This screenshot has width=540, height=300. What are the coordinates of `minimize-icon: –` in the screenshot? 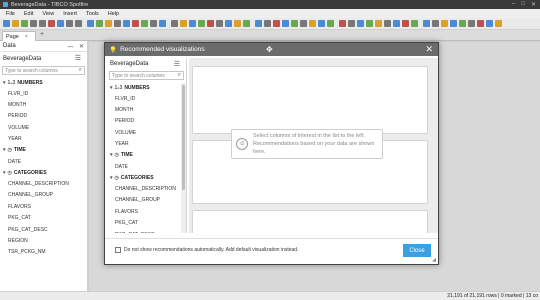 It's located at (513, 4).